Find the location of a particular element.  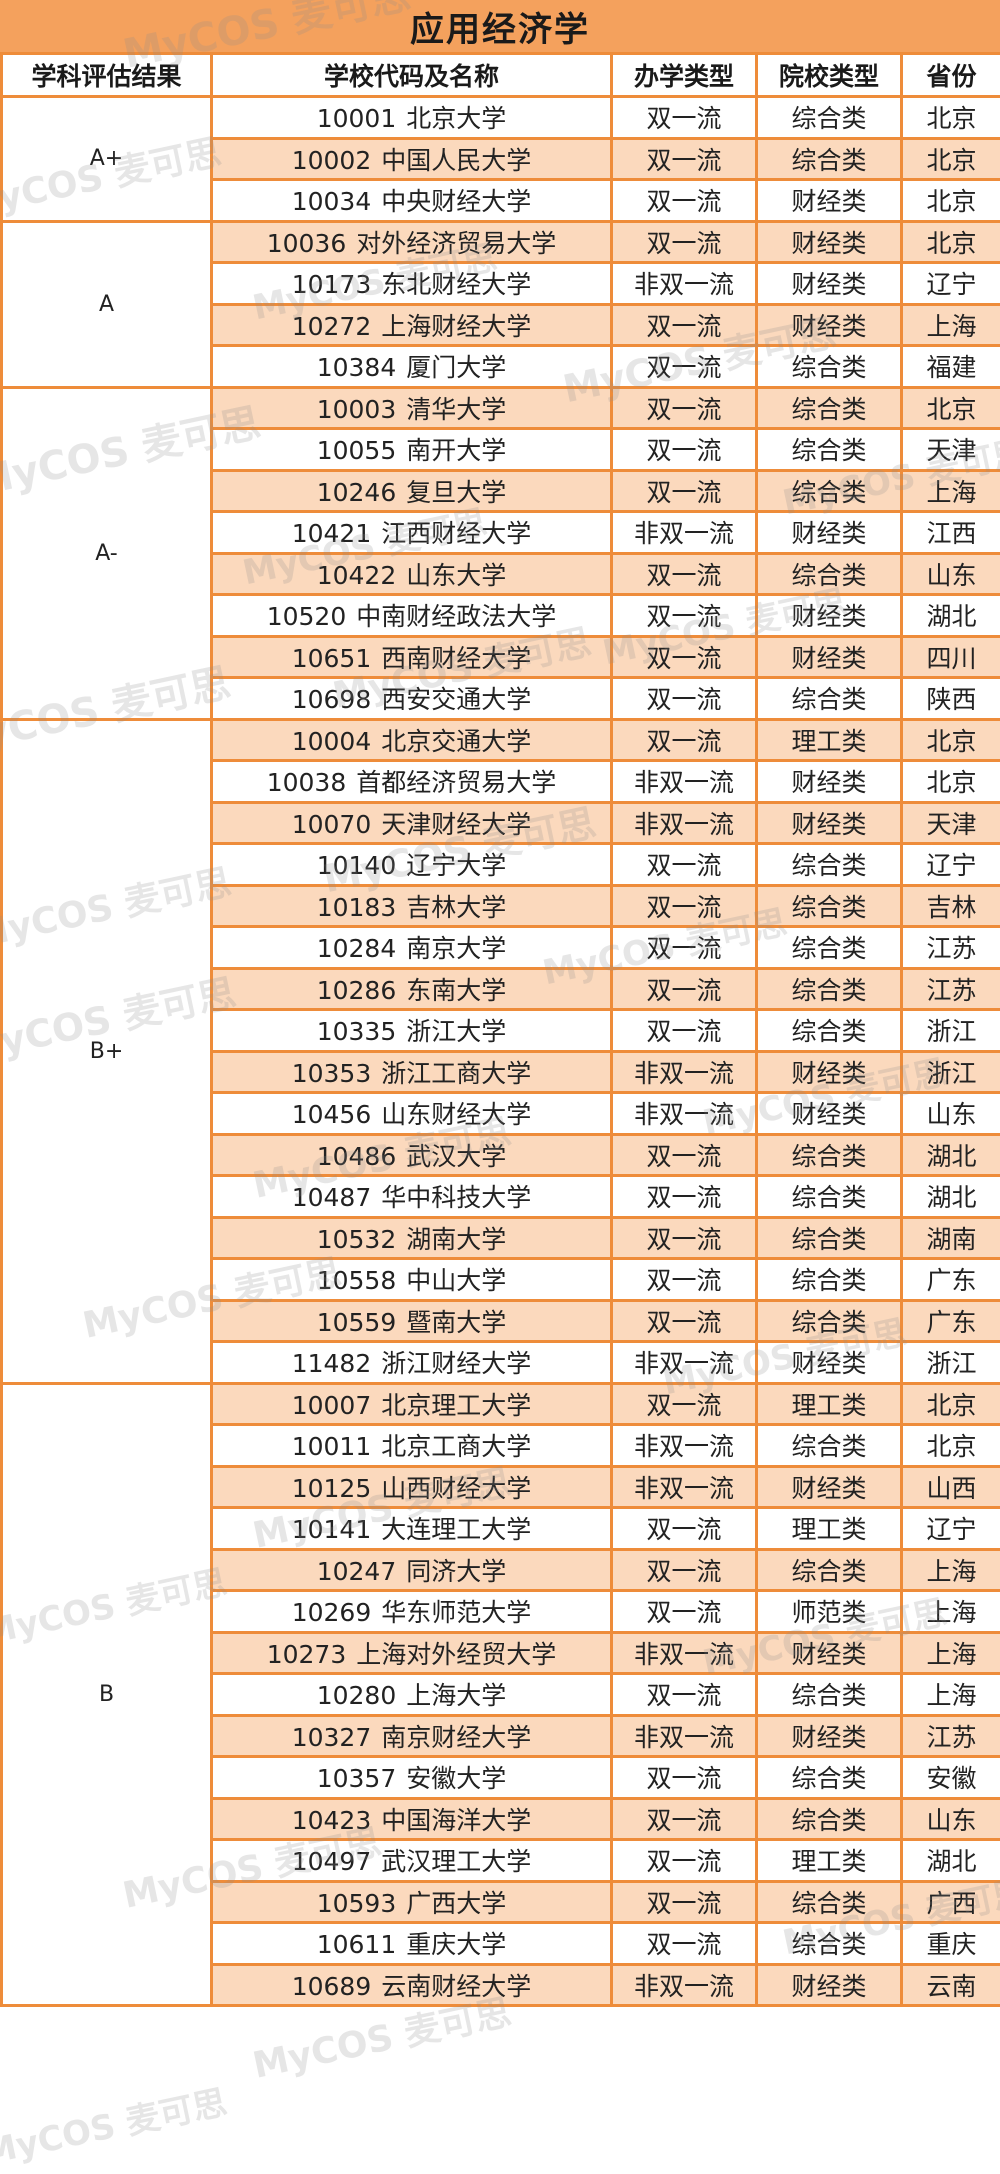

school-cell: 10384 厦门大学 is located at coordinates (412, 367).